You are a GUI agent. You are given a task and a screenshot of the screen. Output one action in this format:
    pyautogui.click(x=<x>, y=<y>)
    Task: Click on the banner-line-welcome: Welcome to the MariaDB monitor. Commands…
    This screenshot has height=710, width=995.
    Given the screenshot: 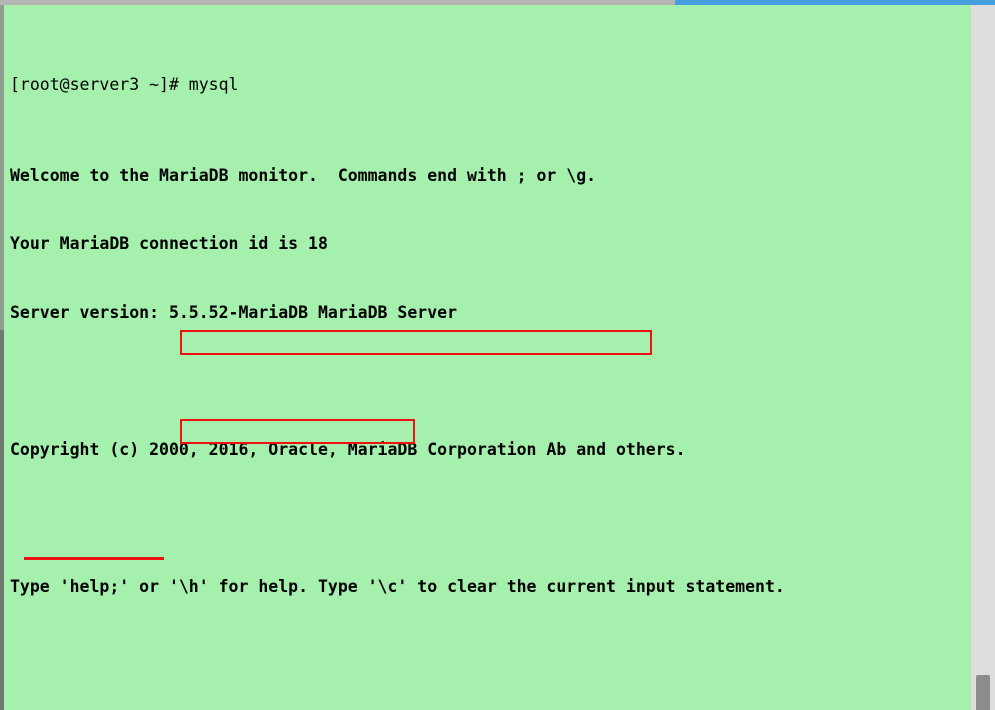 What is the action you would take?
    pyautogui.click(x=303, y=175)
    